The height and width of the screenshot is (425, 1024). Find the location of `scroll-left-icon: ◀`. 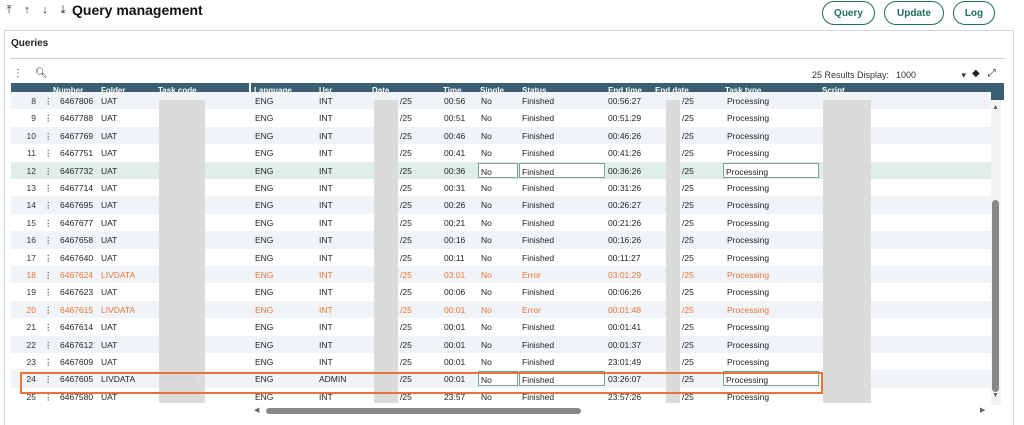

scroll-left-icon: ◀ is located at coordinates (256, 410).